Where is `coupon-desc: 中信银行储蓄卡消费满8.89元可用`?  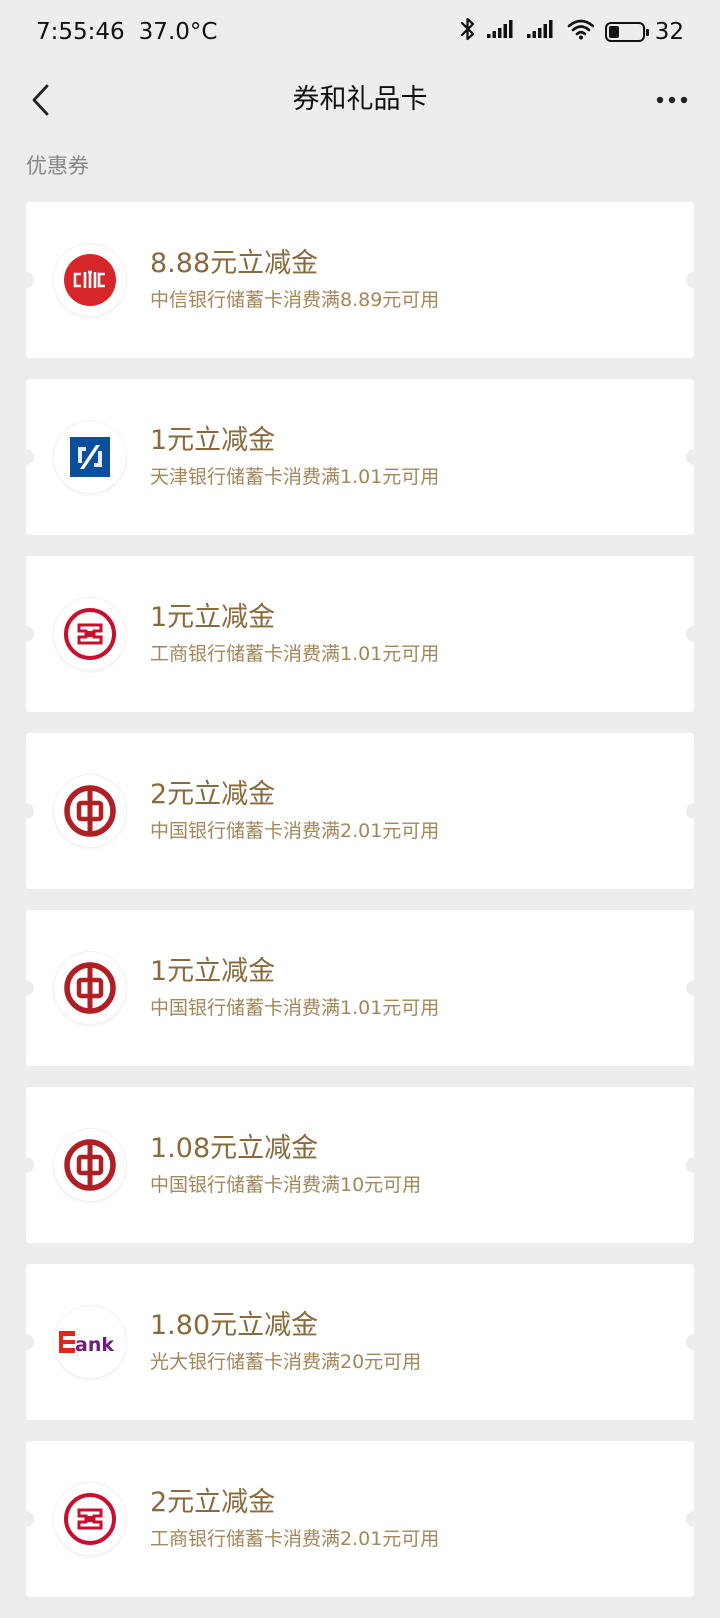 coupon-desc: 中信银行储蓄卡消费满8.89元可用 is located at coordinates (295, 300).